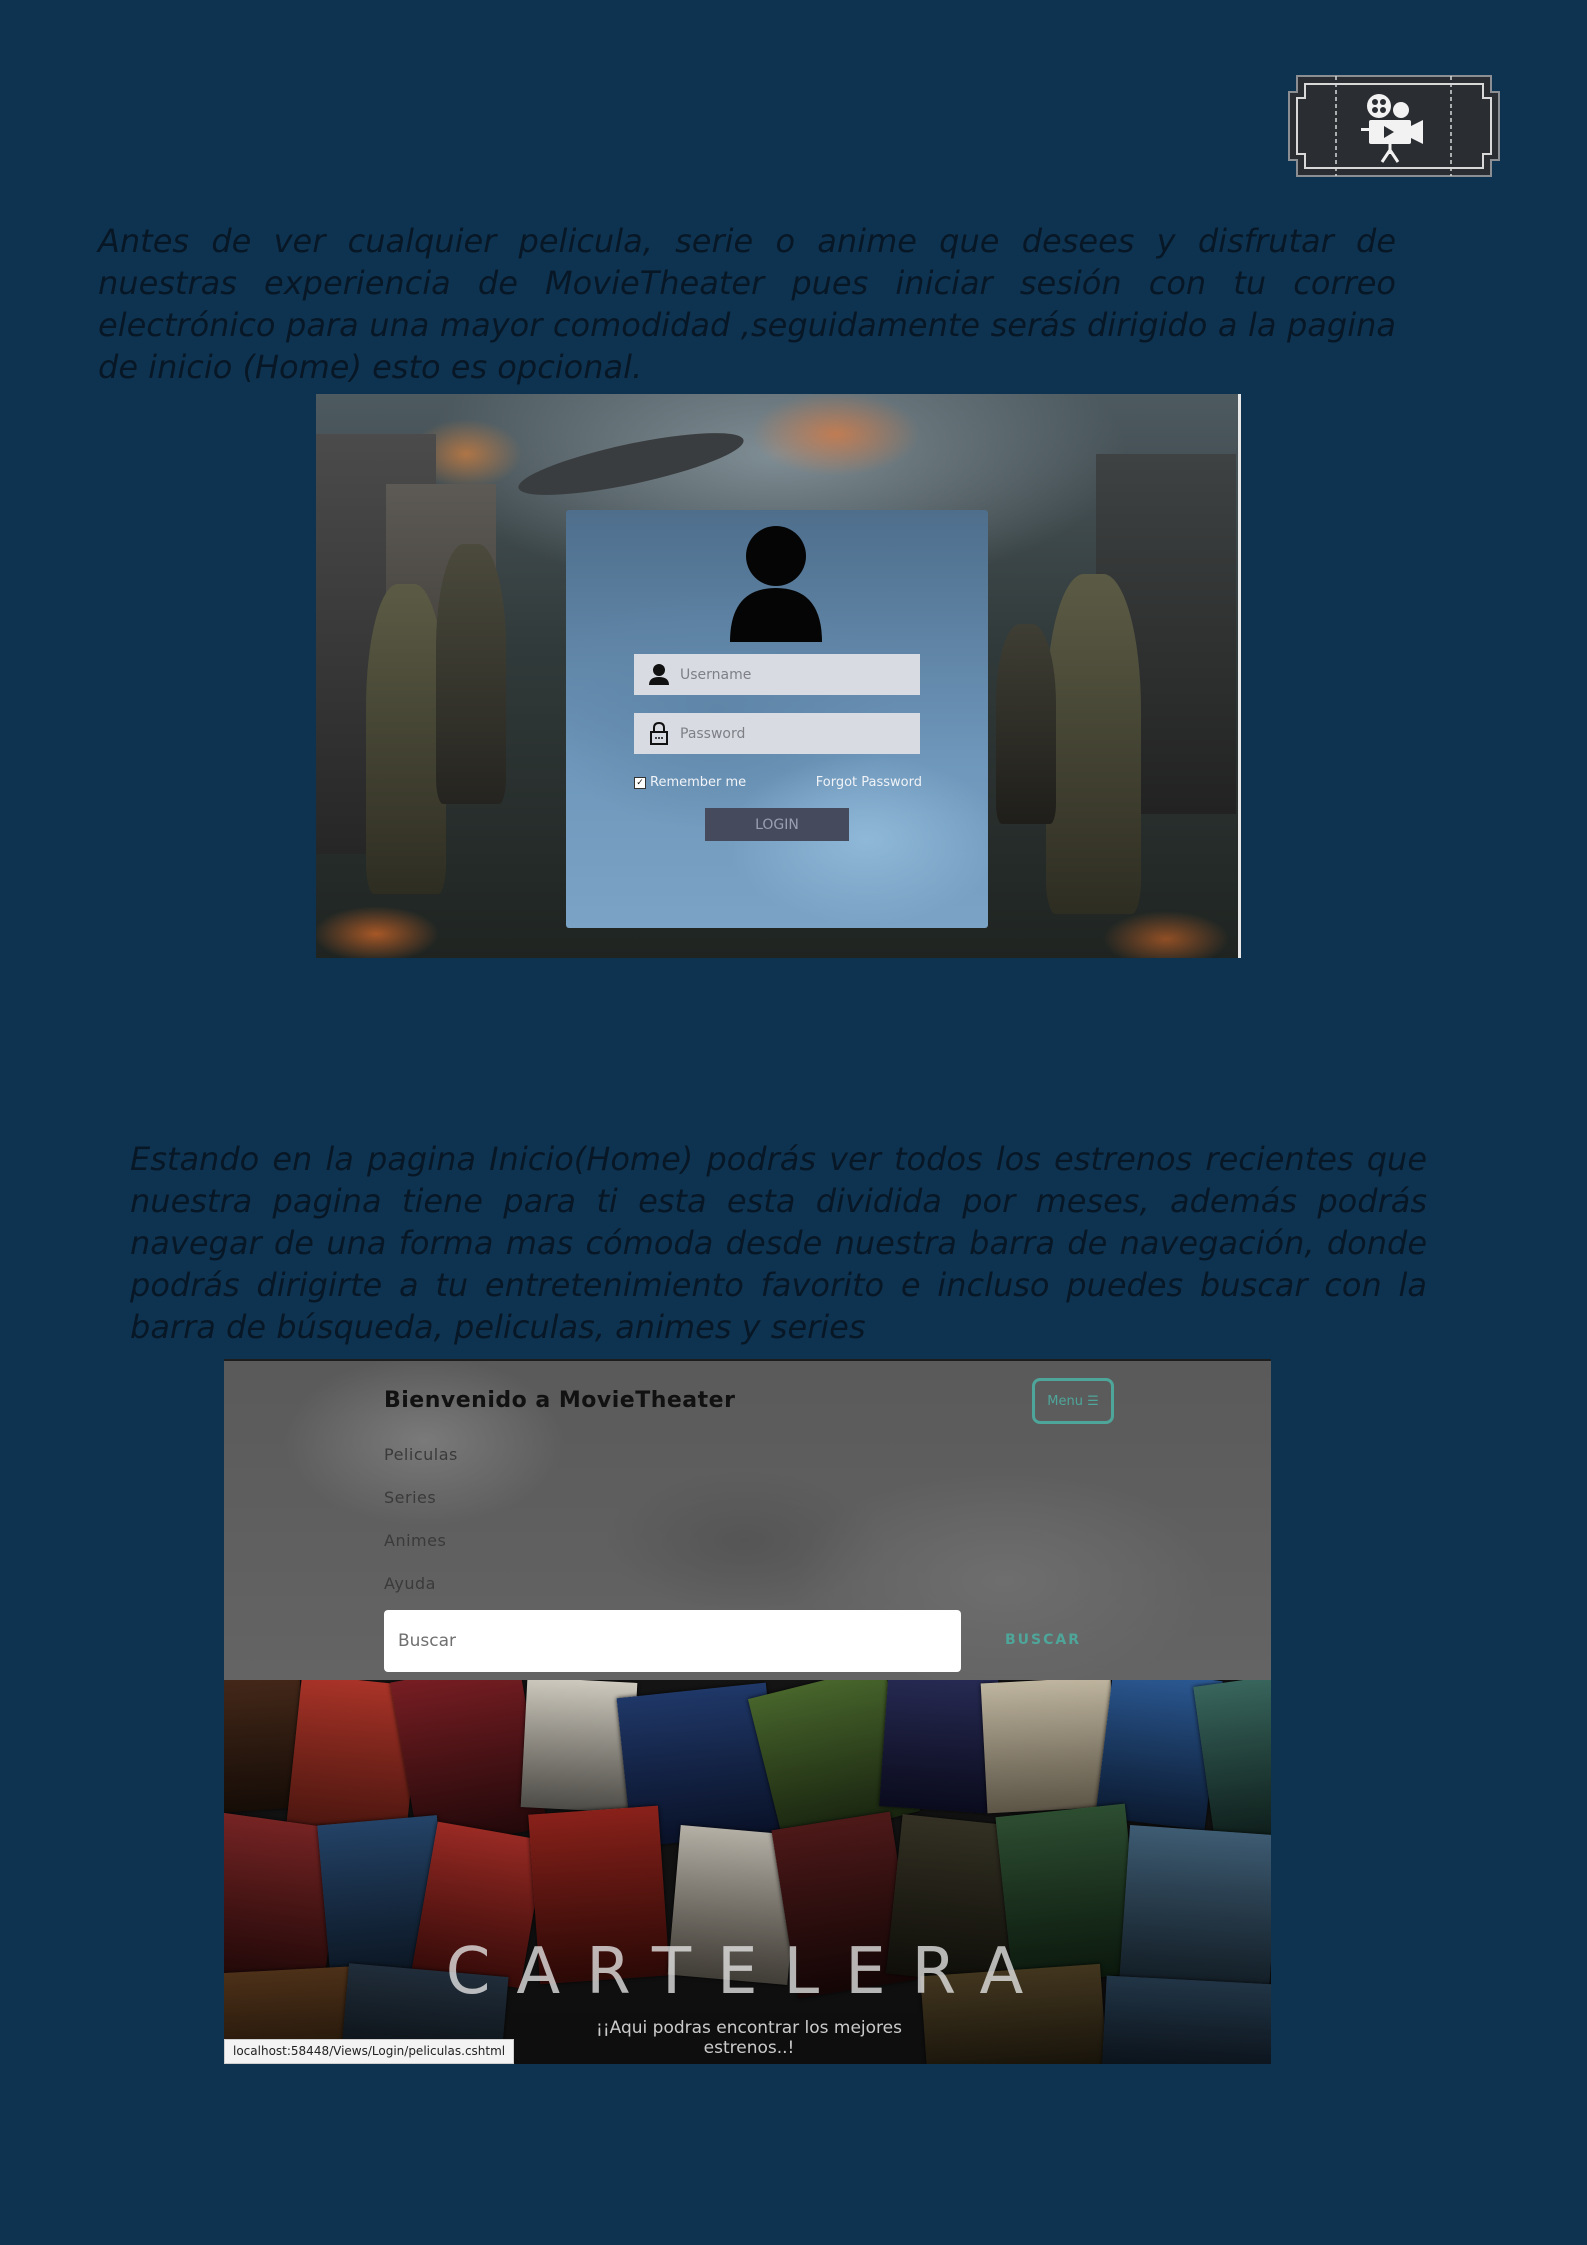 The width and height of the screenshot is (1587, 2245). Describe the element at coordinates (869, 782) in the screenshot. I see `forgot-password-link: Forgot Password` at that location.